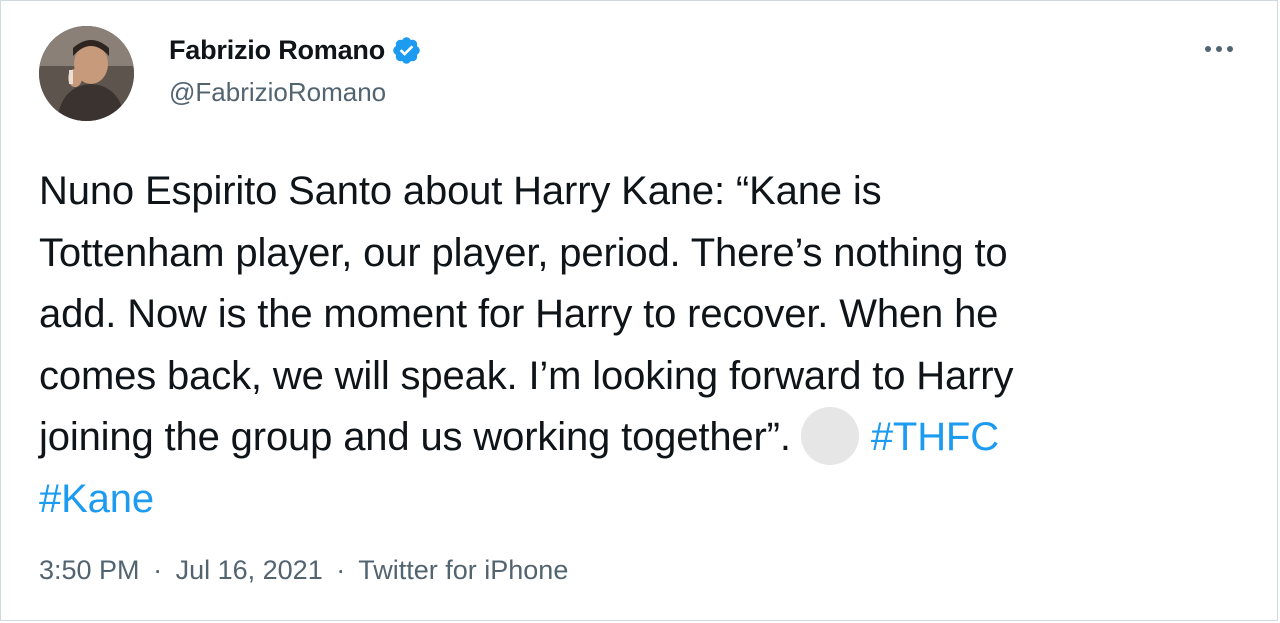 The width and height of the screenshot is (1280, 623). I want to click on verified-badge-icon, so click(406, 50).